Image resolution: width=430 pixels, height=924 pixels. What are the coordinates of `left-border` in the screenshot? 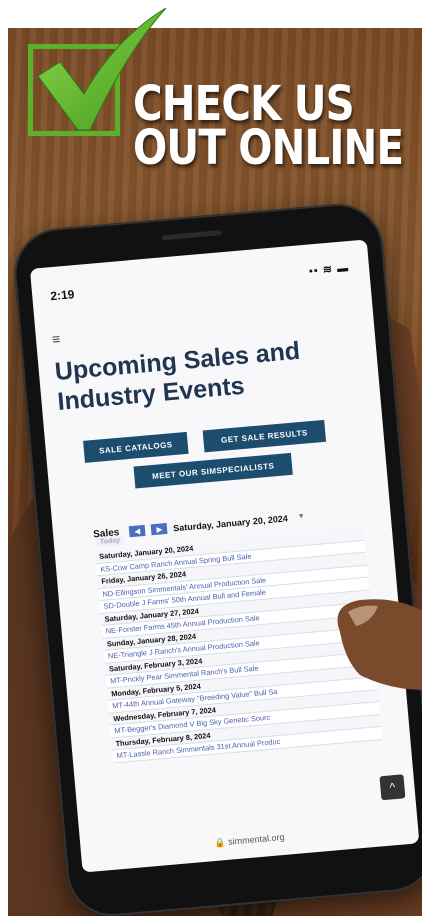 It's located at (4, 462).